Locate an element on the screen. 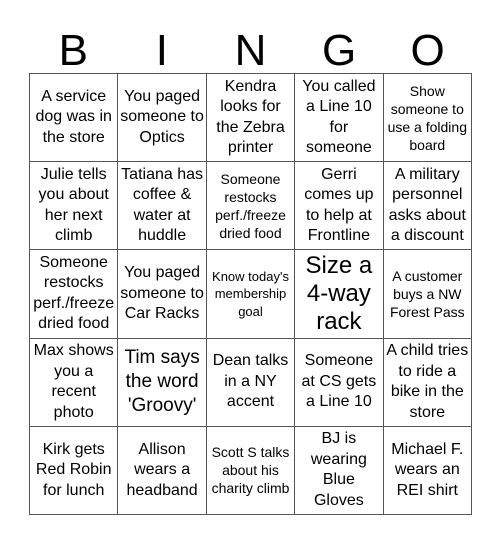 This screenshot has height=544, width=500. cell-text: Kirk gets Red Robin for lunch is located at coordinates (73, 469).